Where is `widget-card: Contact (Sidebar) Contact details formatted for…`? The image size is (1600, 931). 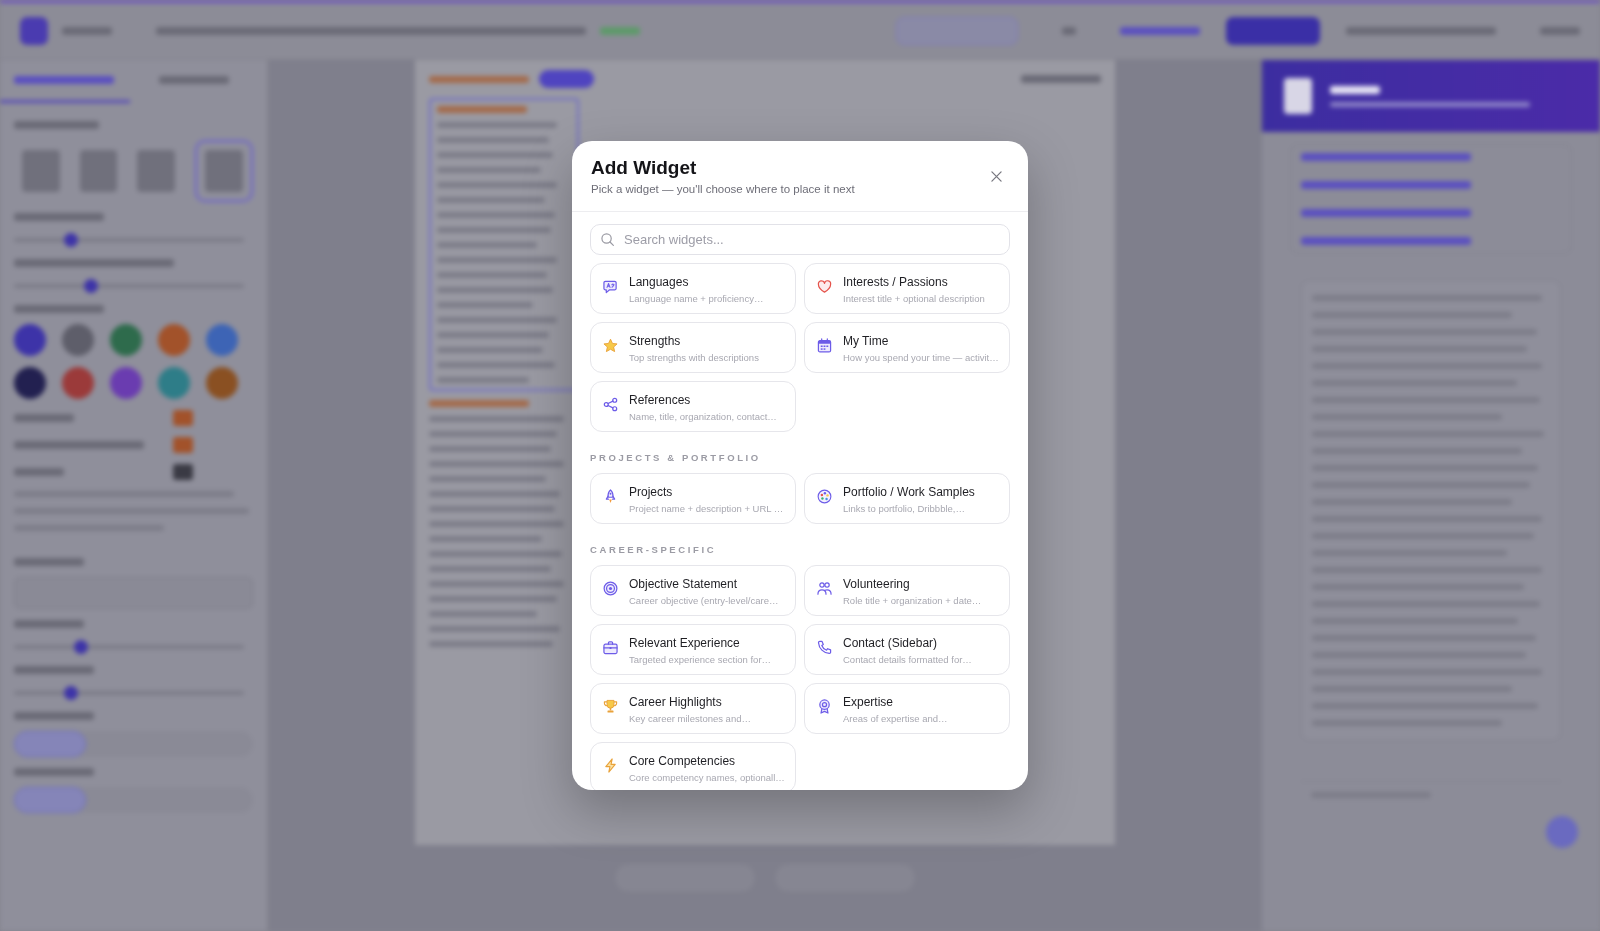 widget-card: Contact (Sidebar) Contact details formatted for… is located at coordinates (907, 649).